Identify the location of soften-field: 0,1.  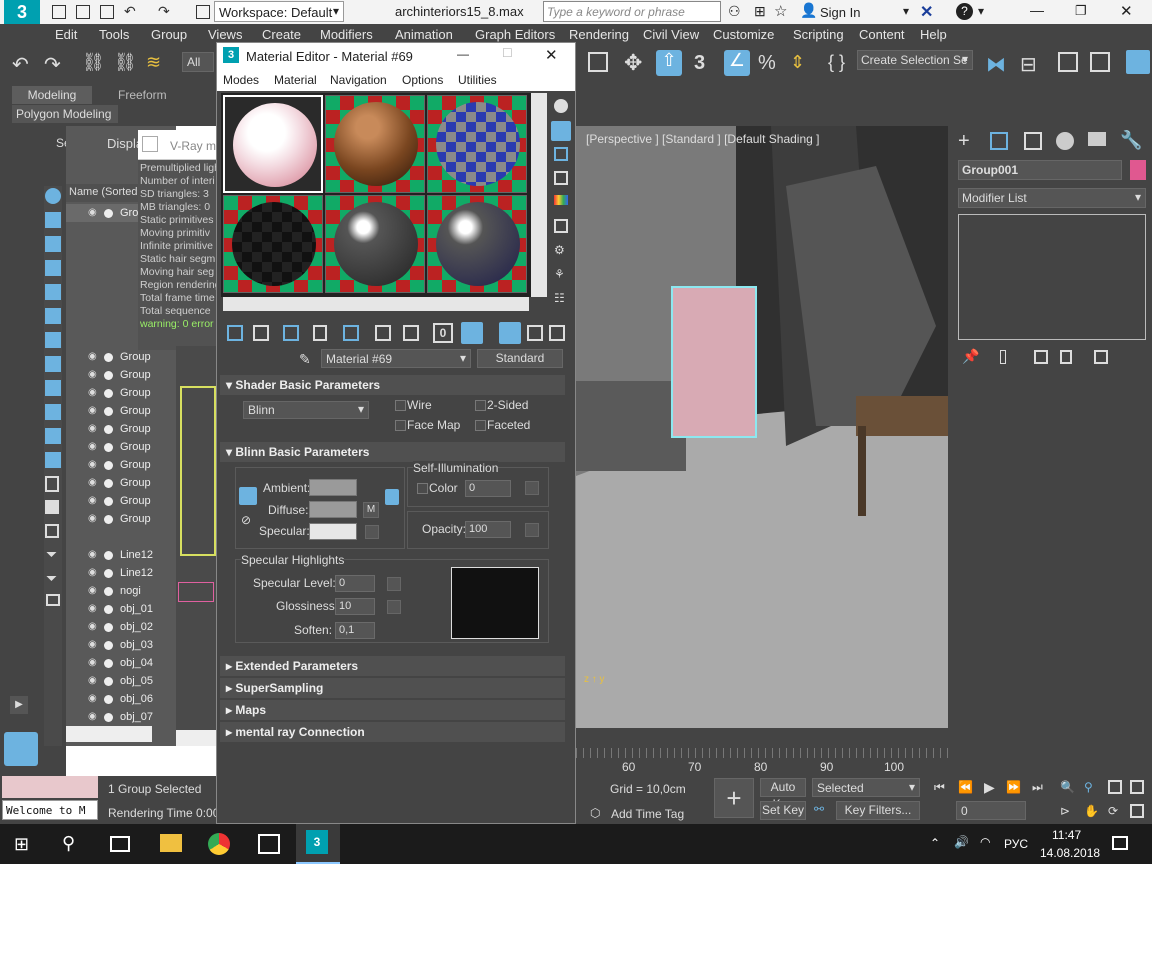
(355, 630).